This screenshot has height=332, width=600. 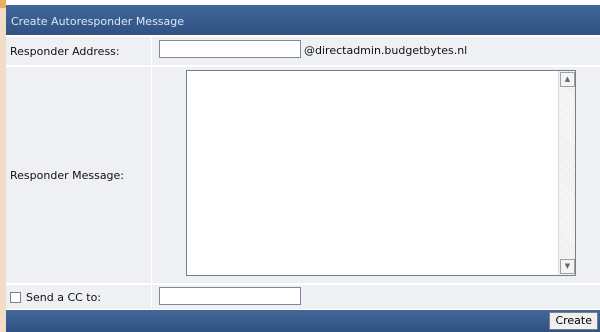 What do you see at coordinates (64, 297) in the screenshot?
I see `send-cc-label: Send a CC to:` at bounding box center [64, 297].